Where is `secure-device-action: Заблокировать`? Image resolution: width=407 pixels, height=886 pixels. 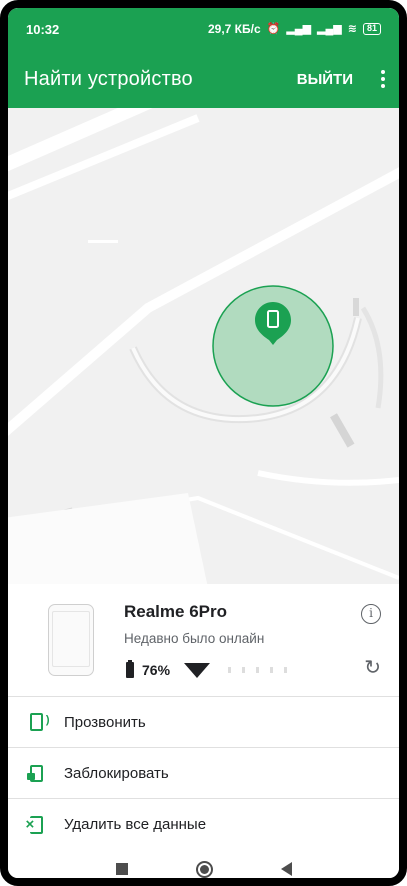
secure-device-action: Заблокировать is located at coordinates (203, 773).